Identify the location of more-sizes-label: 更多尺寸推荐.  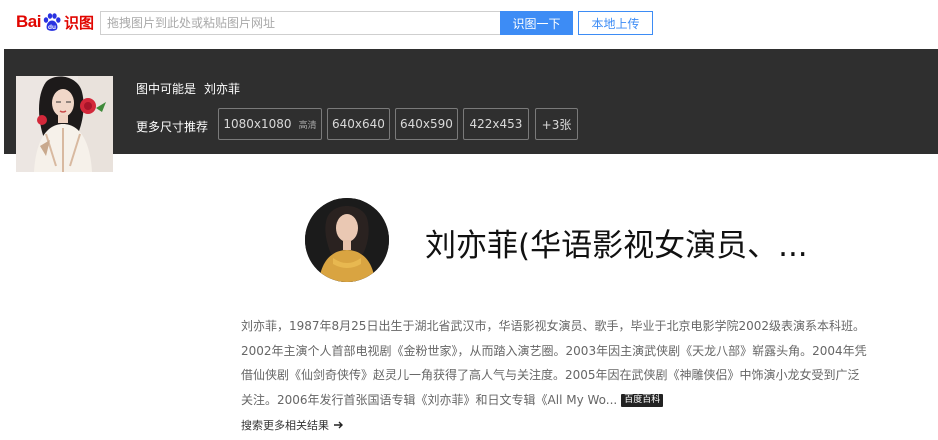
(172, 127).